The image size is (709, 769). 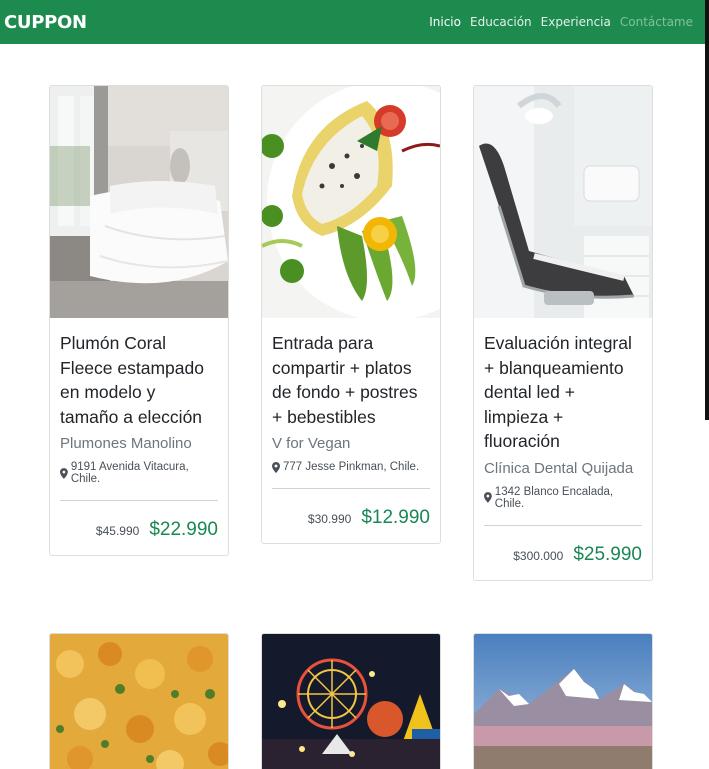 What do you see at coordinates (656, 22) in the screenshot?
I see `nav-link-contactame: Contáctame` at bounding box center [656, 22].